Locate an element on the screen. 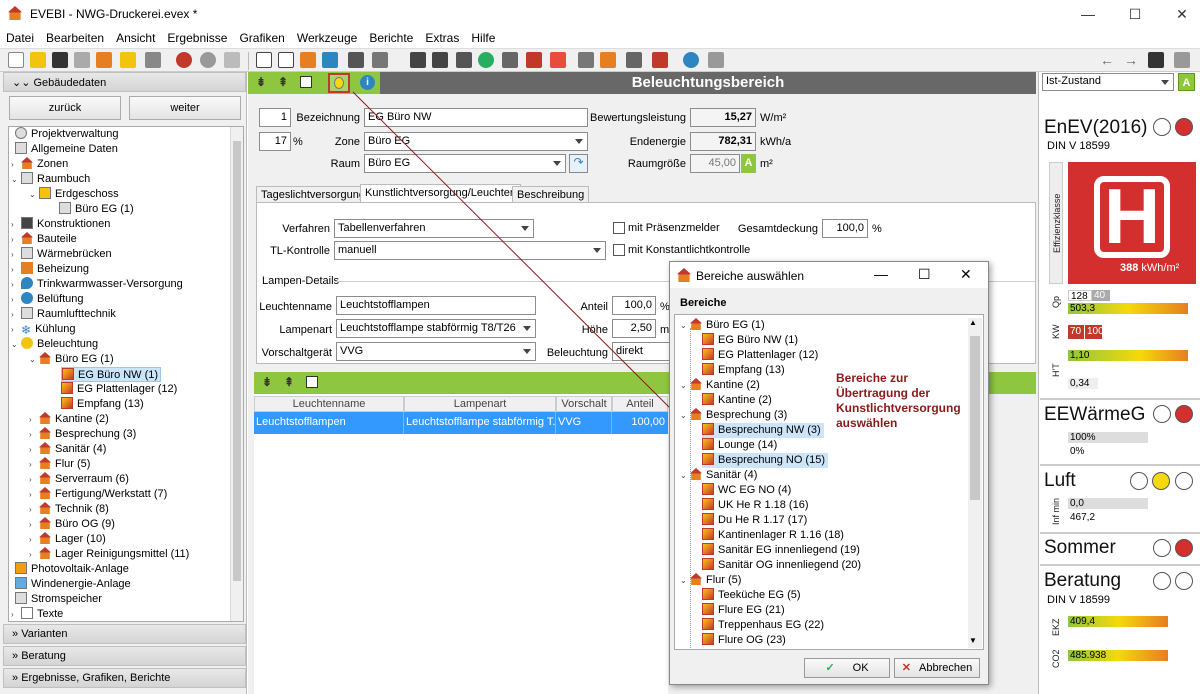 The width and height of the screenshot is (1200, 694). dialog-list-item: Besprechung NW (3) is located at coordinates (763, 430).